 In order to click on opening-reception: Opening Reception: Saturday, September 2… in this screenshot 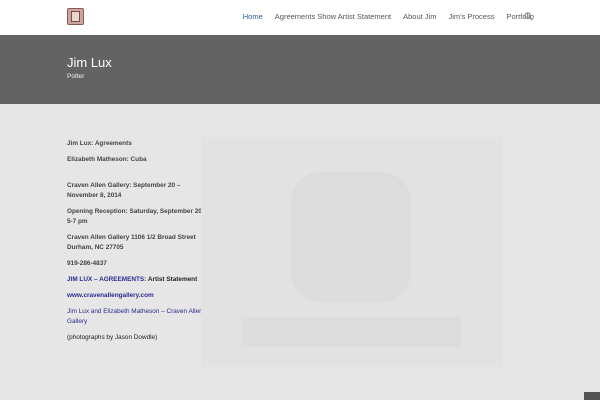, I will do `click(135, 216)`.